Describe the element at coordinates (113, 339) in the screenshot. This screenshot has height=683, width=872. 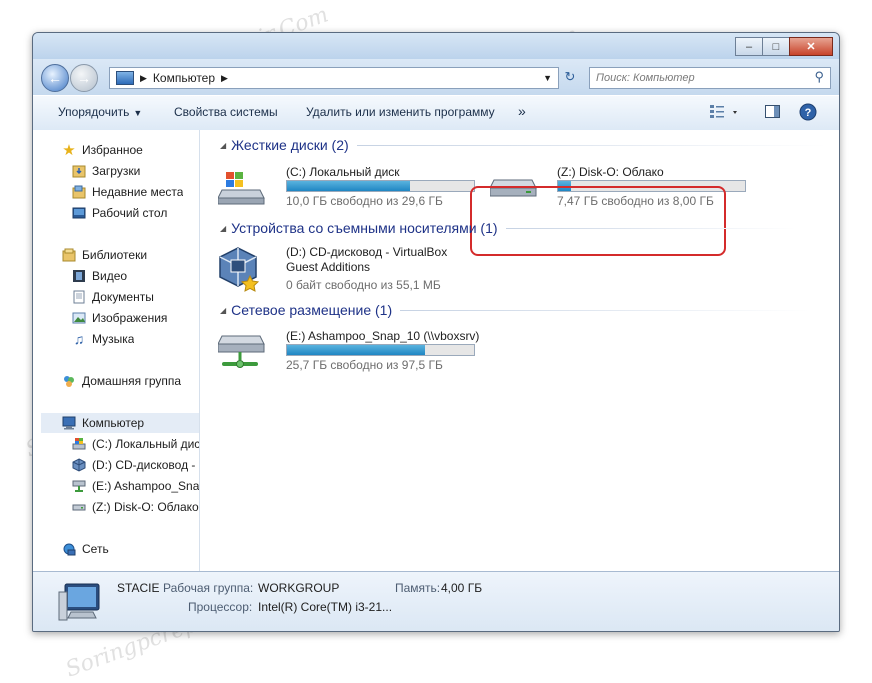
I see `sidebar-item-label: Музыка` at that location.